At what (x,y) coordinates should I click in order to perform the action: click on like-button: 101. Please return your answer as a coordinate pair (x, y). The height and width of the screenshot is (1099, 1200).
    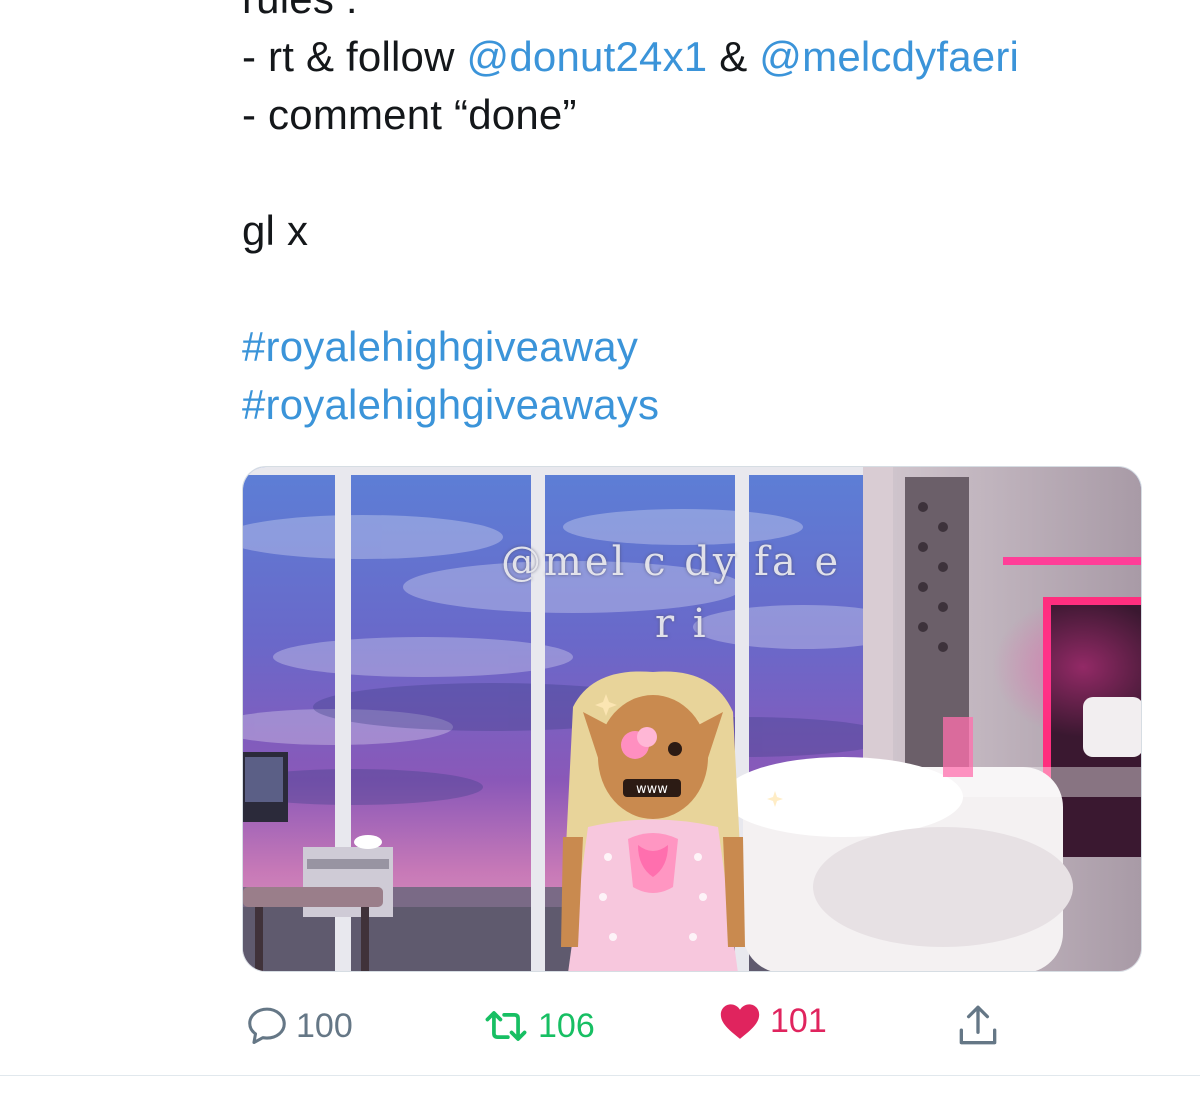
    Looking at the image, I should click on (771, 1021).